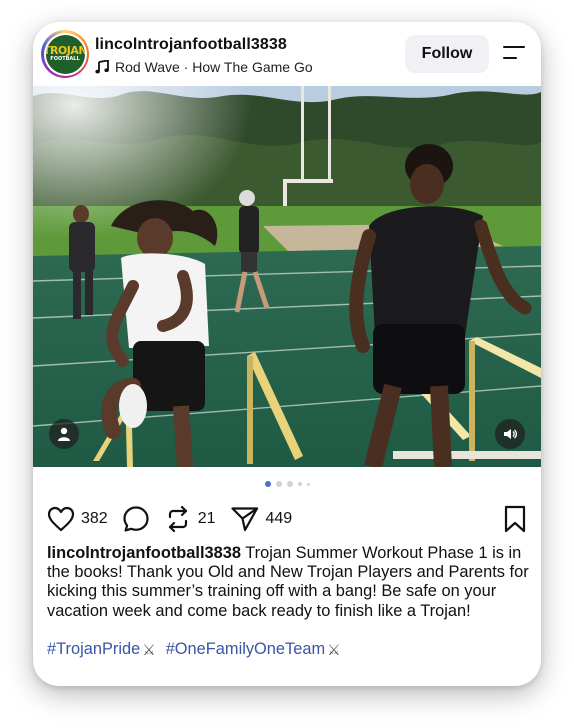 The image size is (574, 728). What do you see at coordinates (214, 67) in the screenshot?
I see `music-title: Rod Wave · How The Game Go` at bounding box center [214, 67].